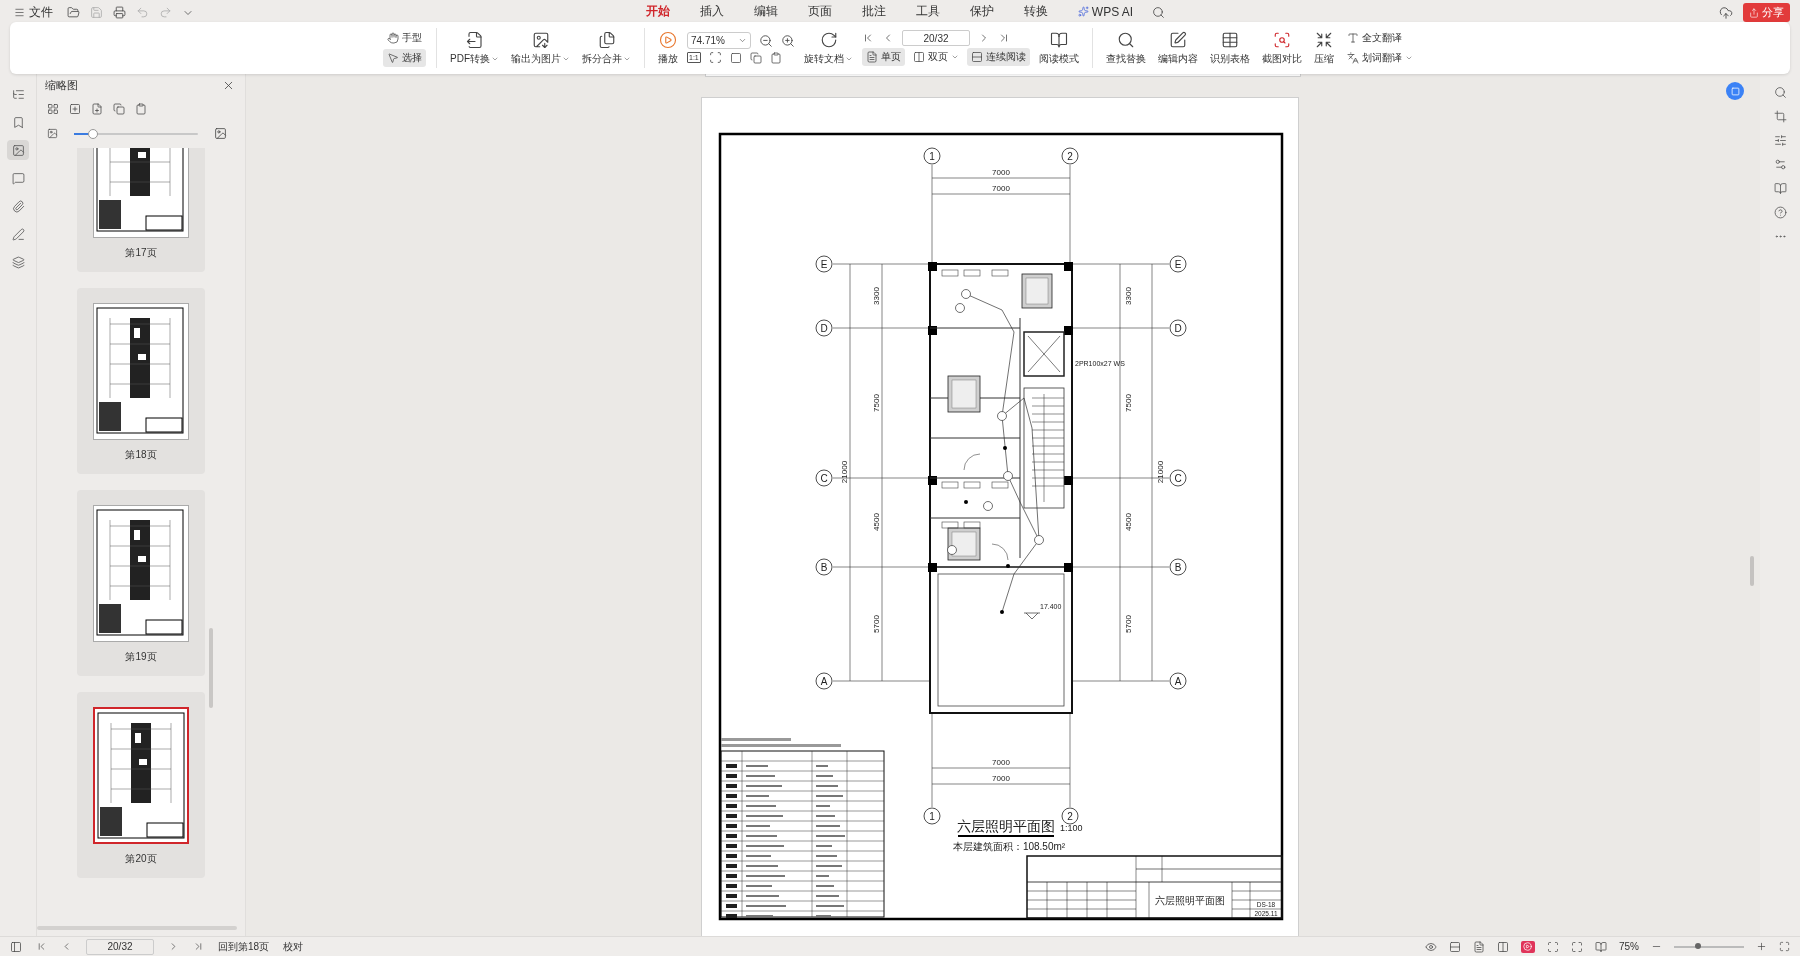 The width and height of the screenshot is (1800, 956). I want to click on float-action-icon, so click(1735, 91).